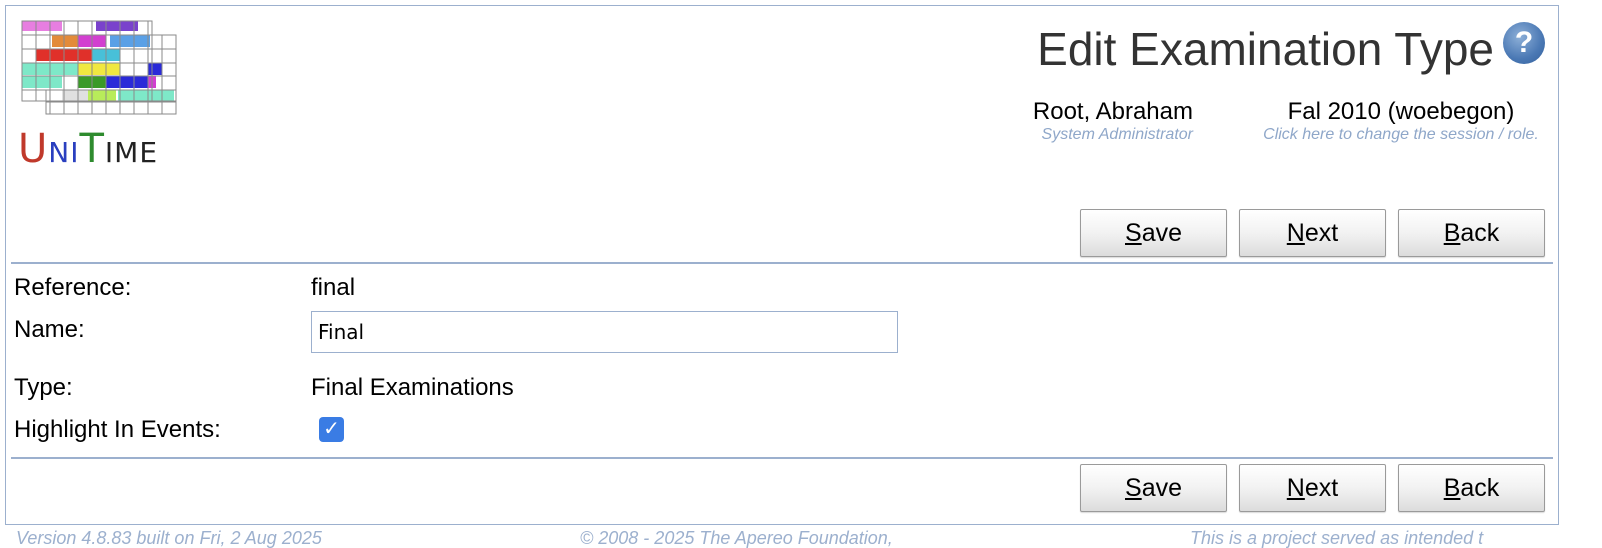  What do you see at coordinates (1337, 538) in the screenshot?
I see `footer-notice: This is a project served as intended t` at bounding box center [1337, 538].